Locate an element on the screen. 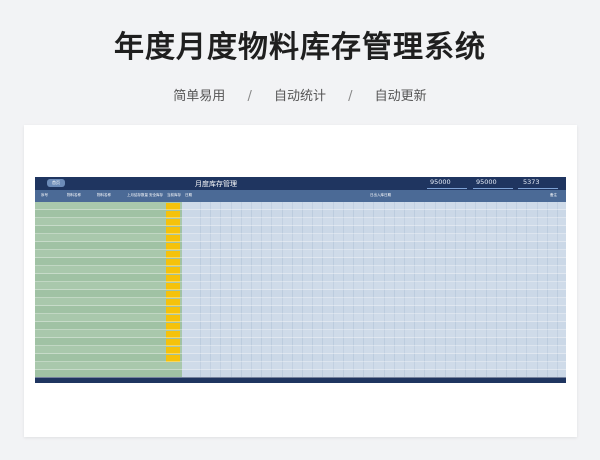 Image resolution: width=600 pixels, height=460 pixels. row-divider is located at coordinates (300, 377).